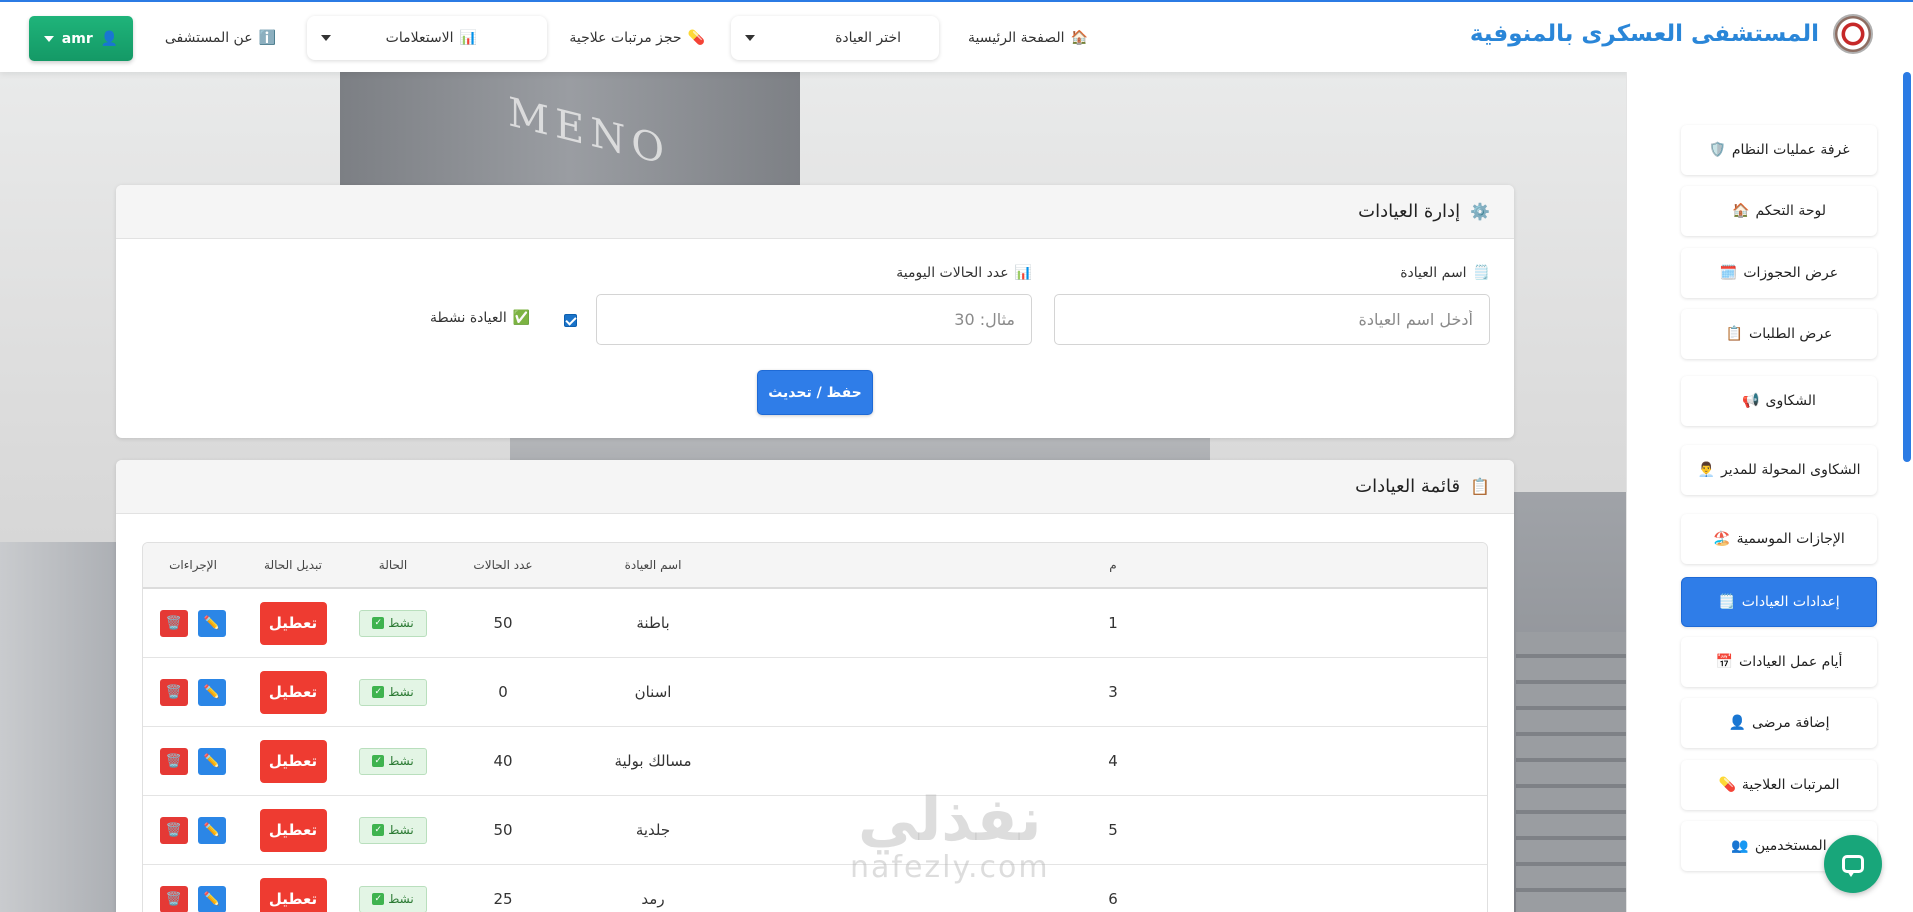 The height and width of the screenshot is (912, 1913). Describe the element at coordinates (815, 623) in the screenshot. I see `table-row: 1 باطنة 50 نشط ✓ تعطيل ✏️ 🗑️` at that location.